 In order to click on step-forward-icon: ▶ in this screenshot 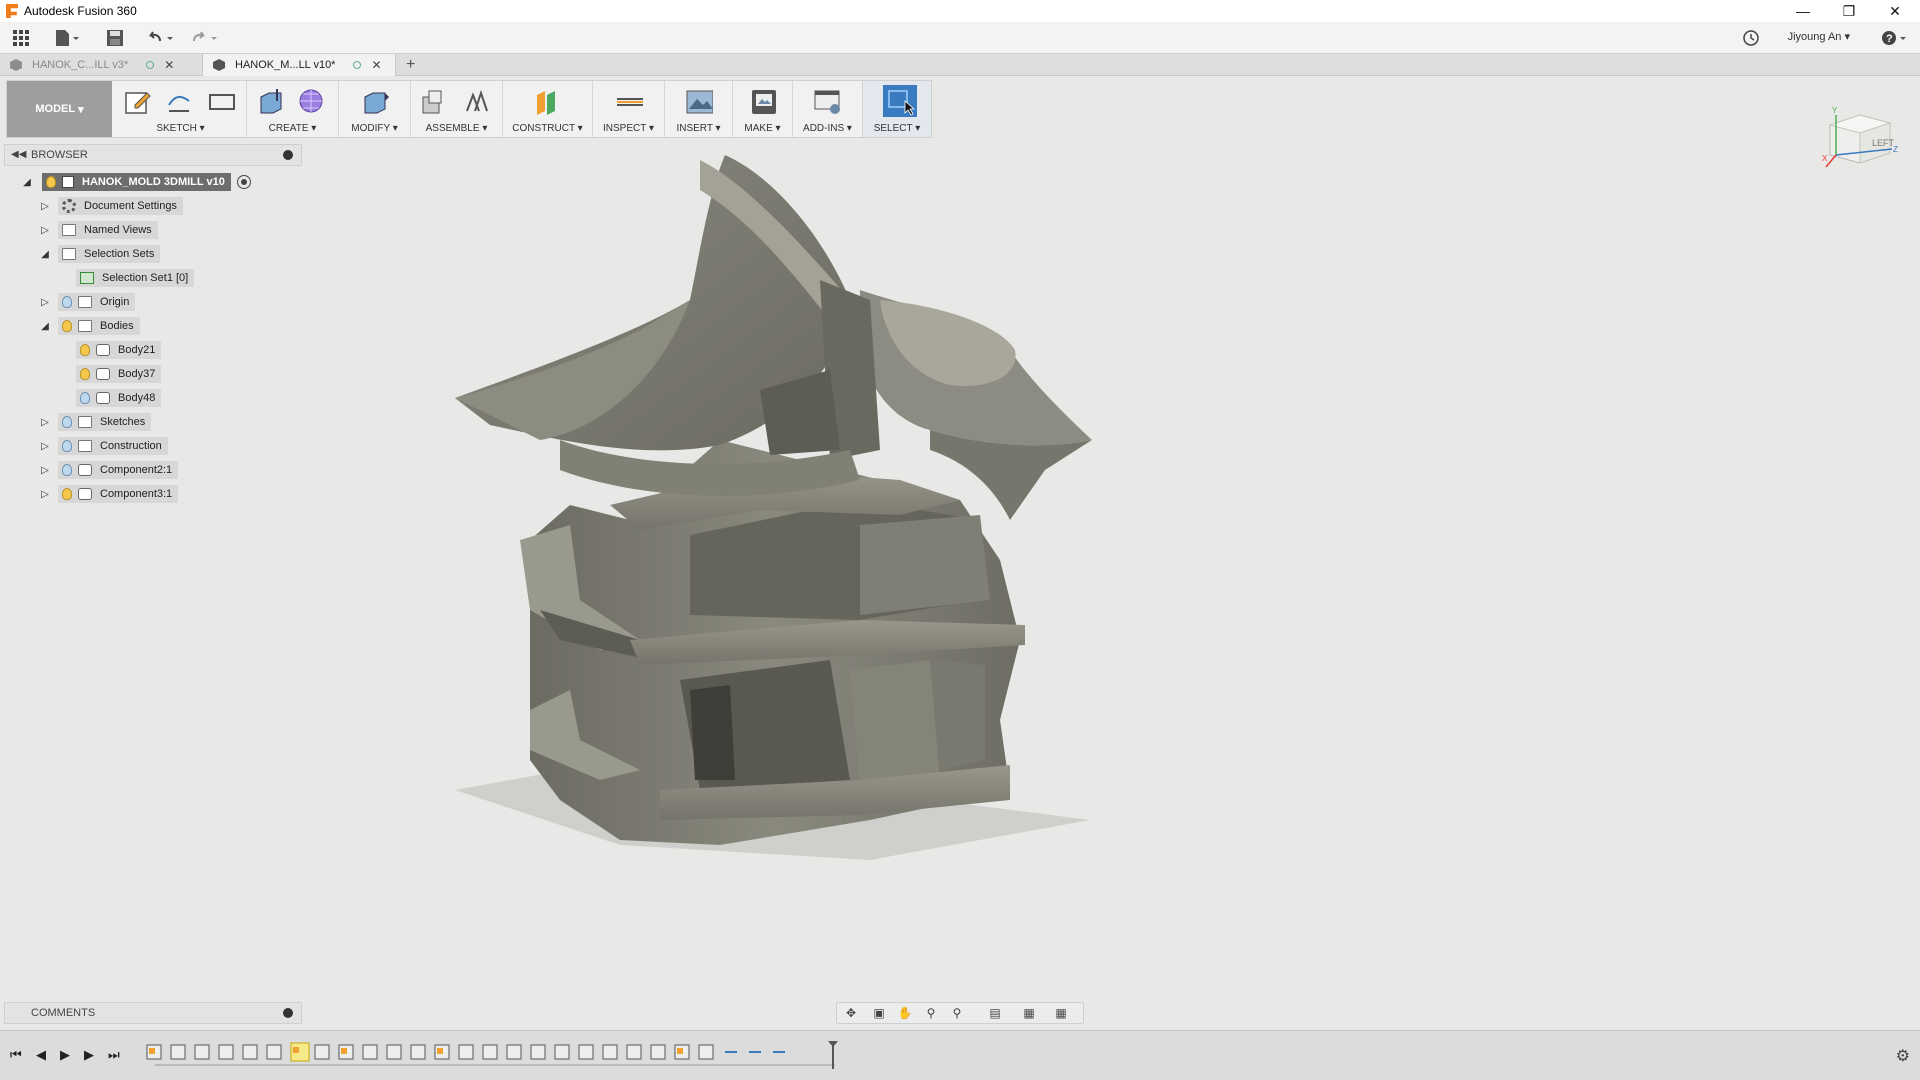, I will do `click(89, 1055)`.